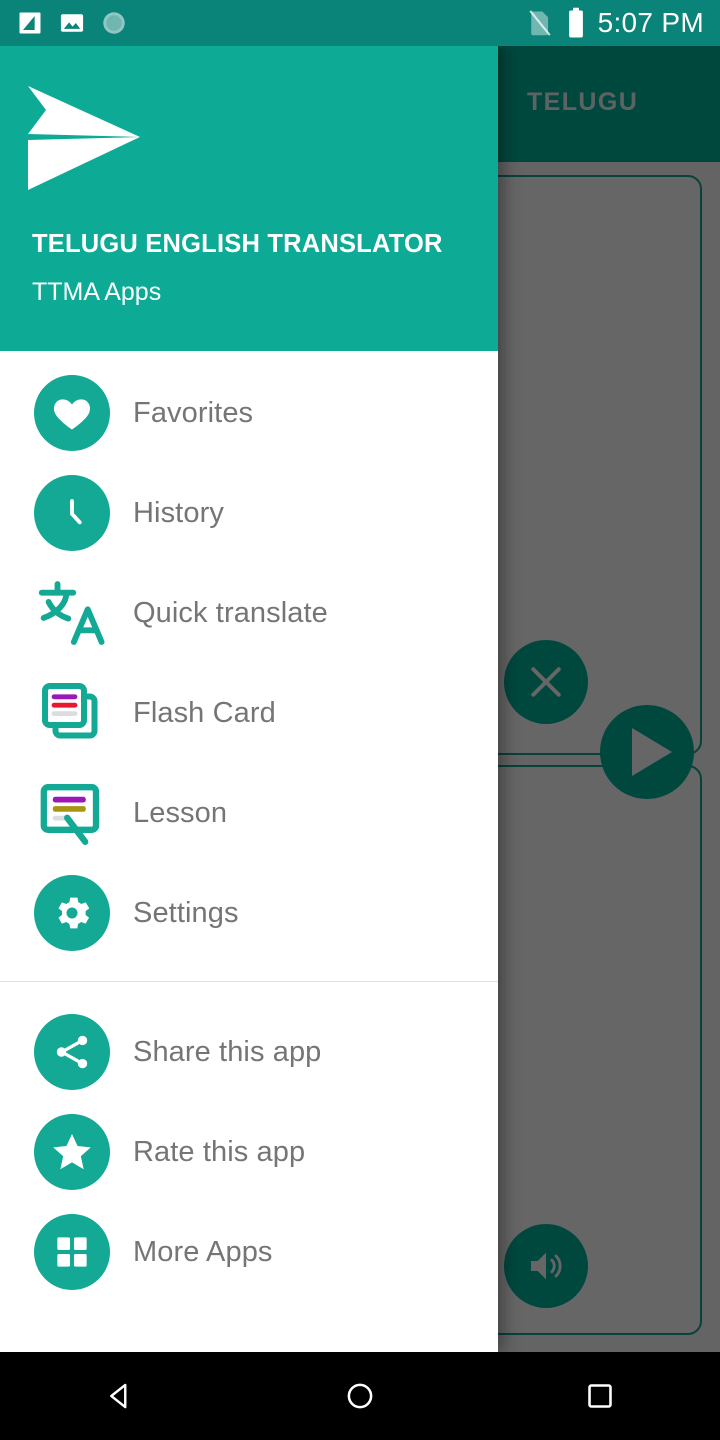 Image resolution: width=720 pixels, height=1440 pixels. Describe the element at coordinates (97, 292) in the screenshot. I see `app-publisher: TTMA Apps` at that location.